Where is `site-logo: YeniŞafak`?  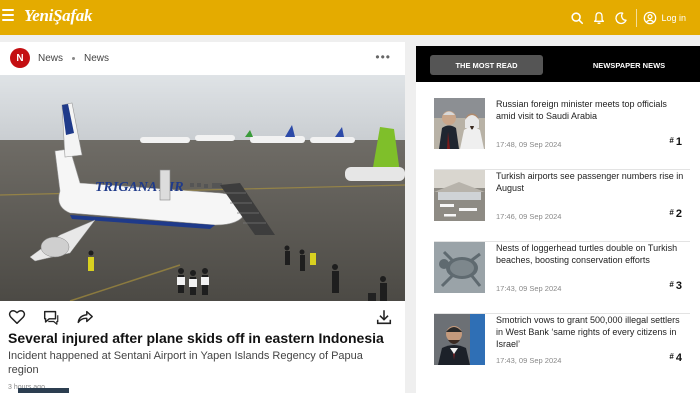 site-logo: YeniŞafak is located at coordinates (58, 16).